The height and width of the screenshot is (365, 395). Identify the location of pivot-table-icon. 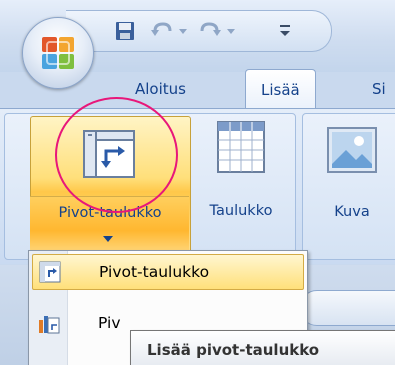
(50, 272).